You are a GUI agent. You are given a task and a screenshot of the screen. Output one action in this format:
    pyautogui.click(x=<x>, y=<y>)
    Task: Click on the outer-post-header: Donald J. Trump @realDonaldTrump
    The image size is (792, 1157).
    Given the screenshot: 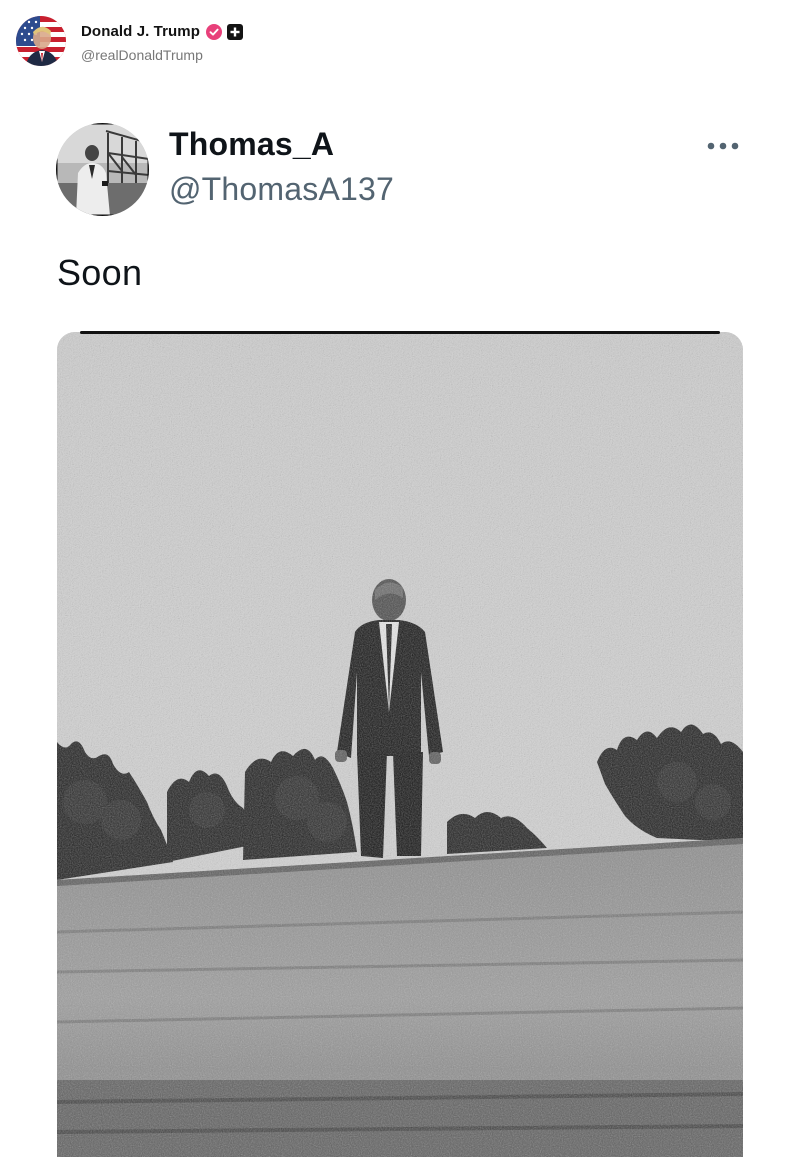 What is the action you would take?
    pyautogui.click(x=130, y=41)
    